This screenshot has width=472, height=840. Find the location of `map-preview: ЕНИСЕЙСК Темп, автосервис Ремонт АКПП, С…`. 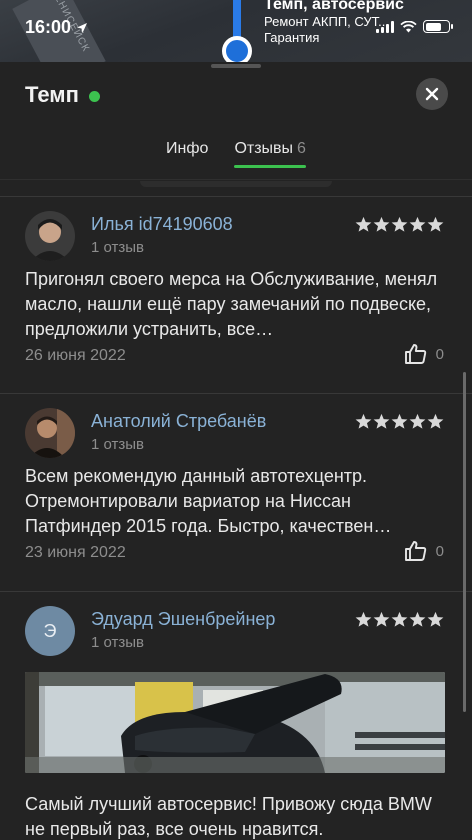

map-preview: ЕНИСЕЙСК Темп, автосервис Ремонт АКПП, С… is located at coordinates (236, 31).